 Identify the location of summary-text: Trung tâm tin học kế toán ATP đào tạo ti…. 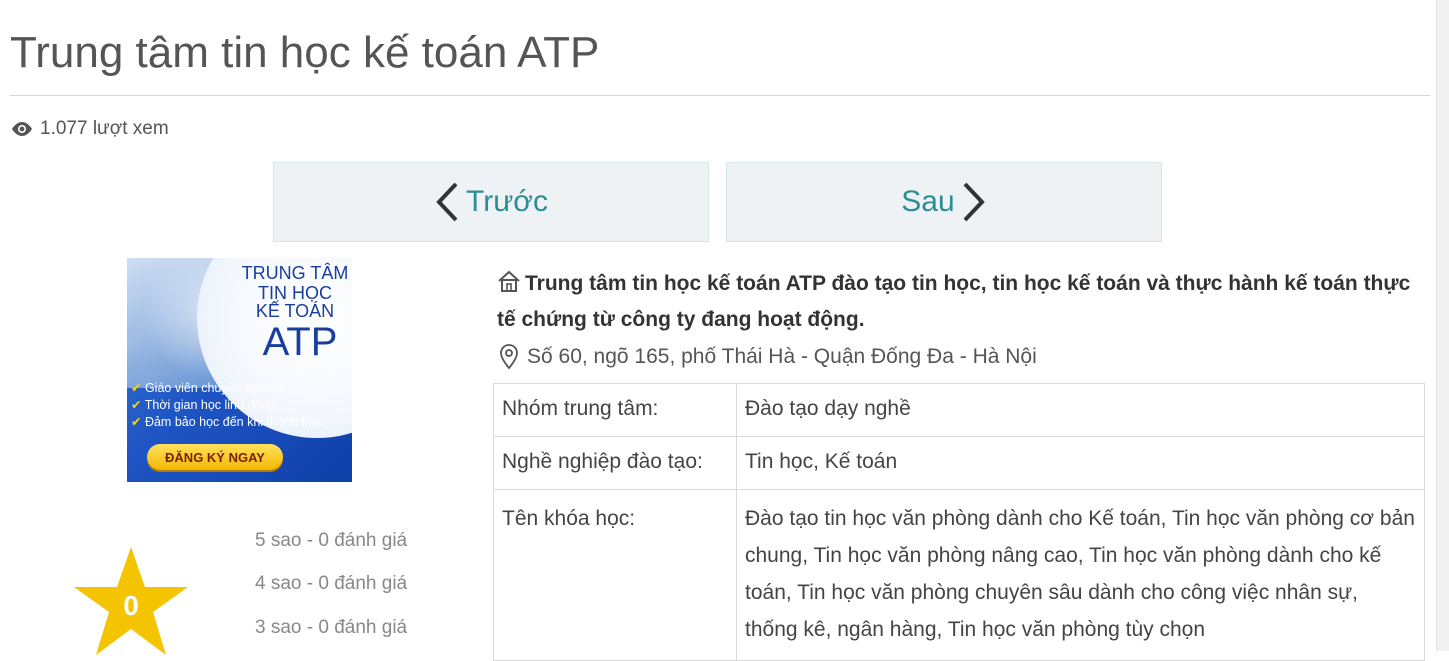
(954, 301).